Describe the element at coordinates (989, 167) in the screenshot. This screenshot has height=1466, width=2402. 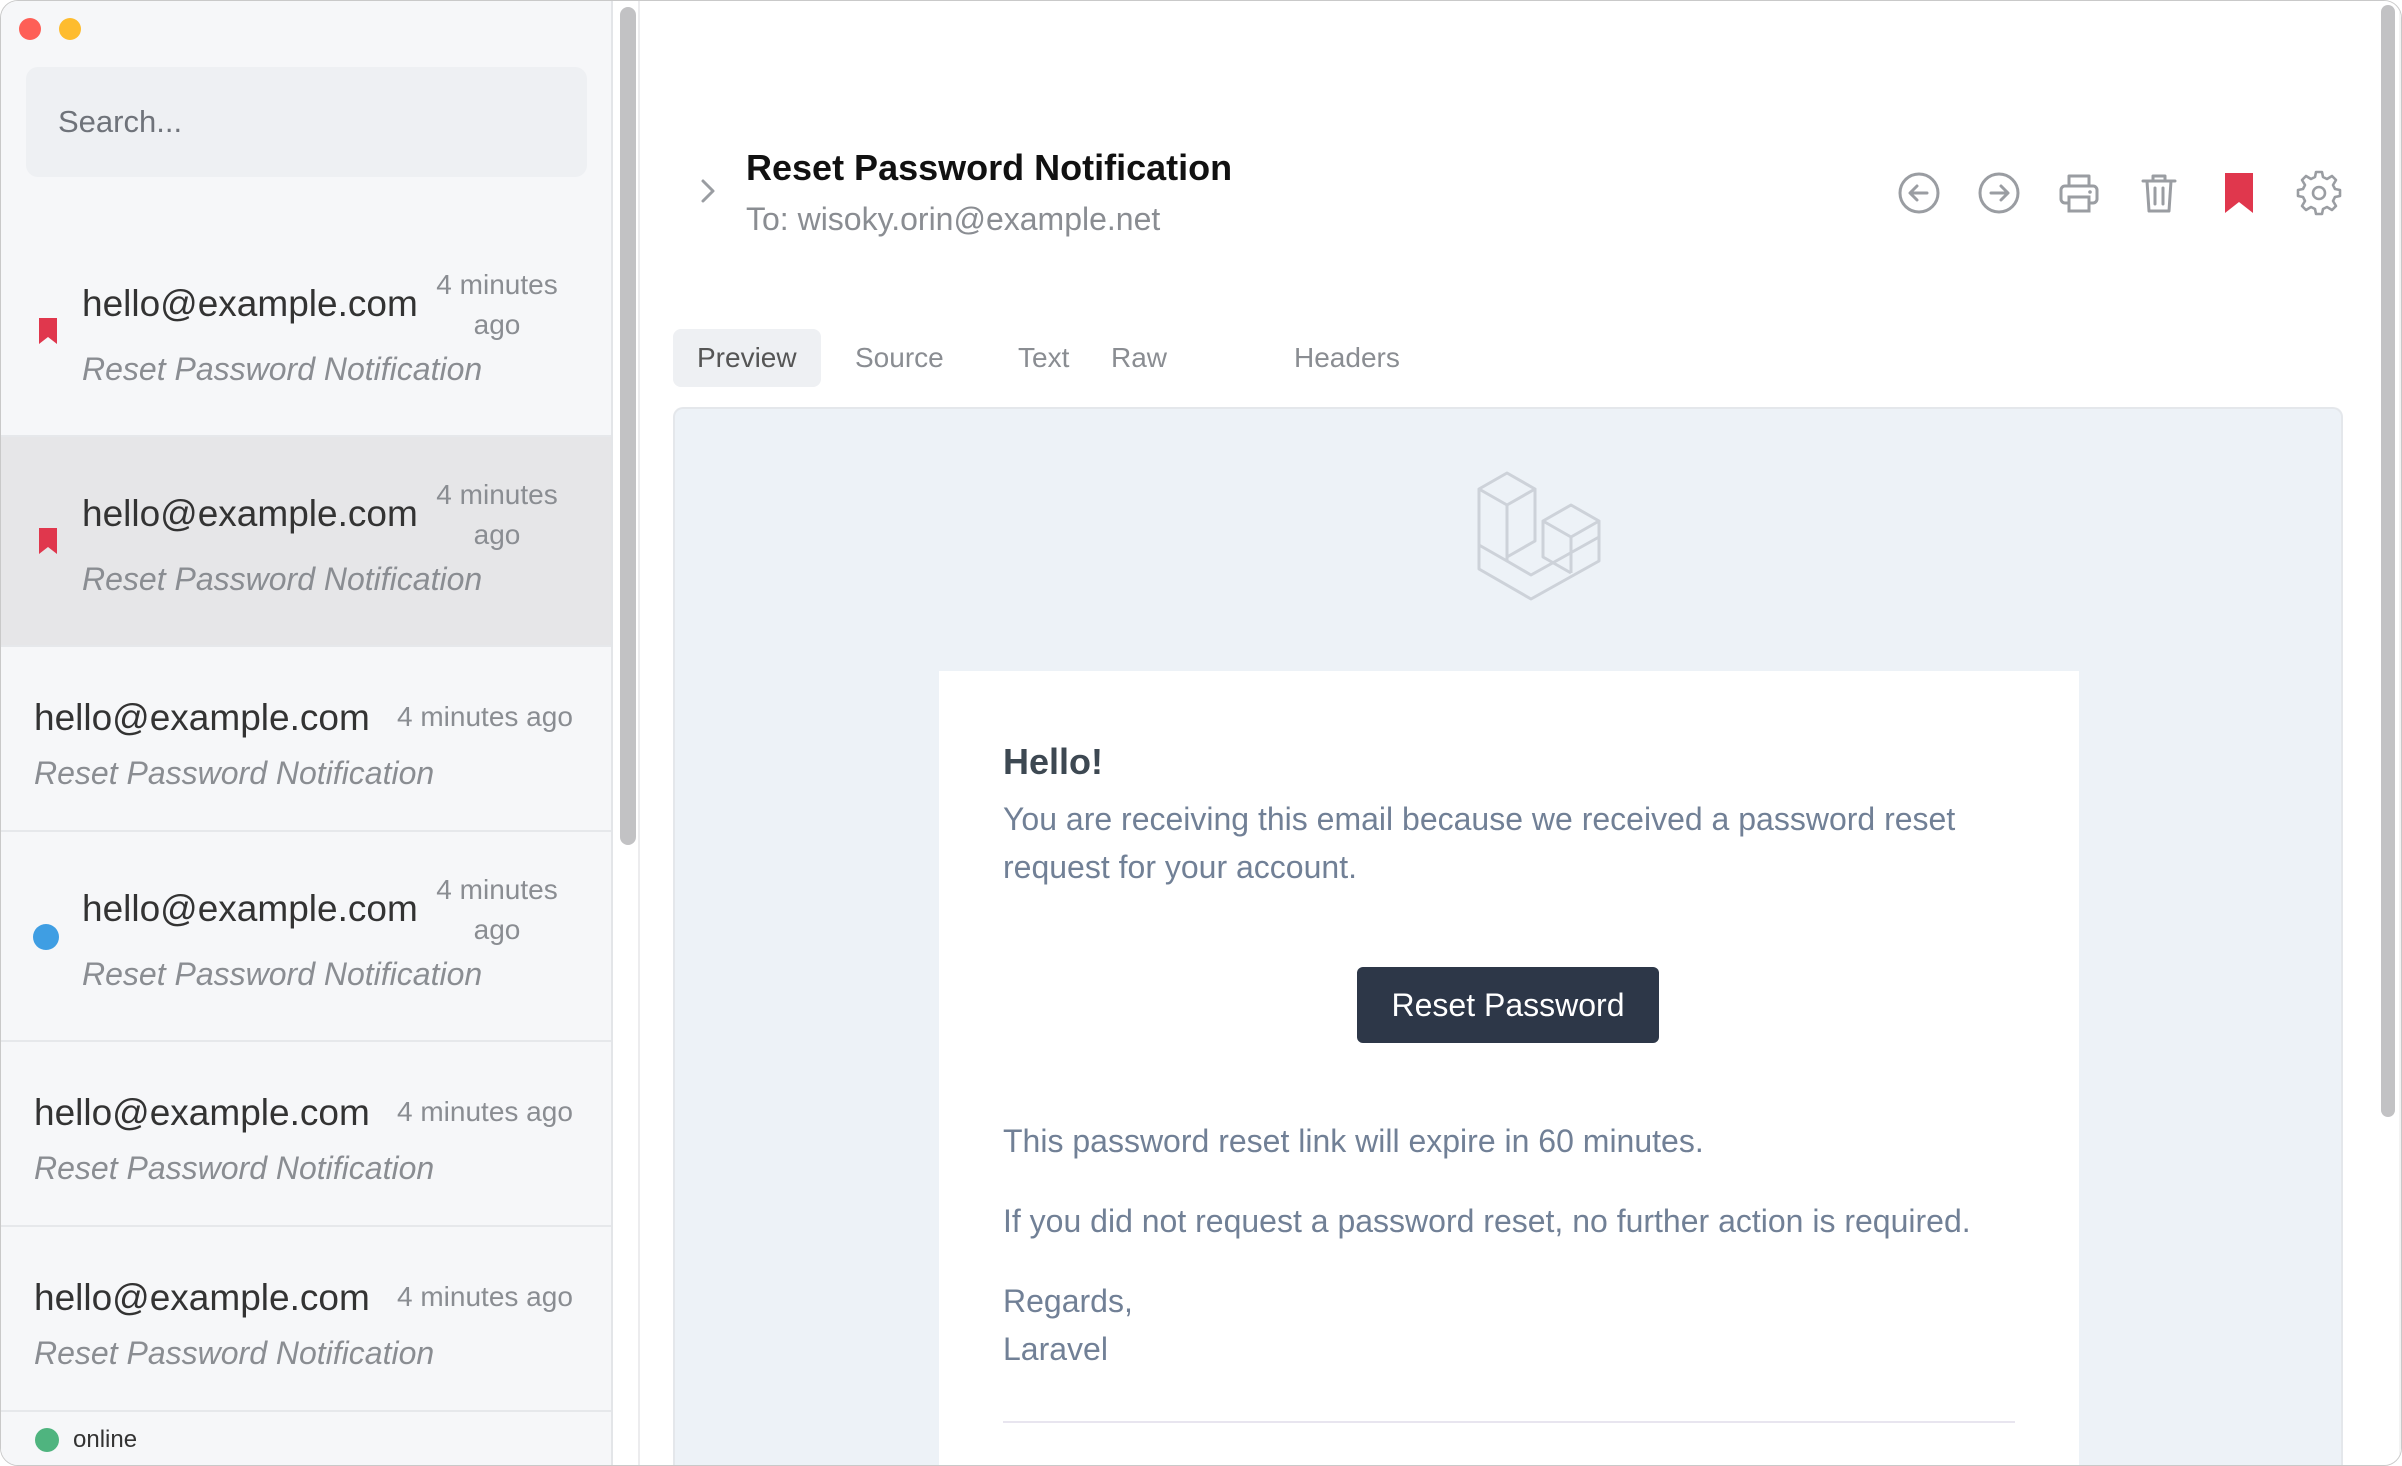
I see `message-title: Reset Password Notification` at that location.